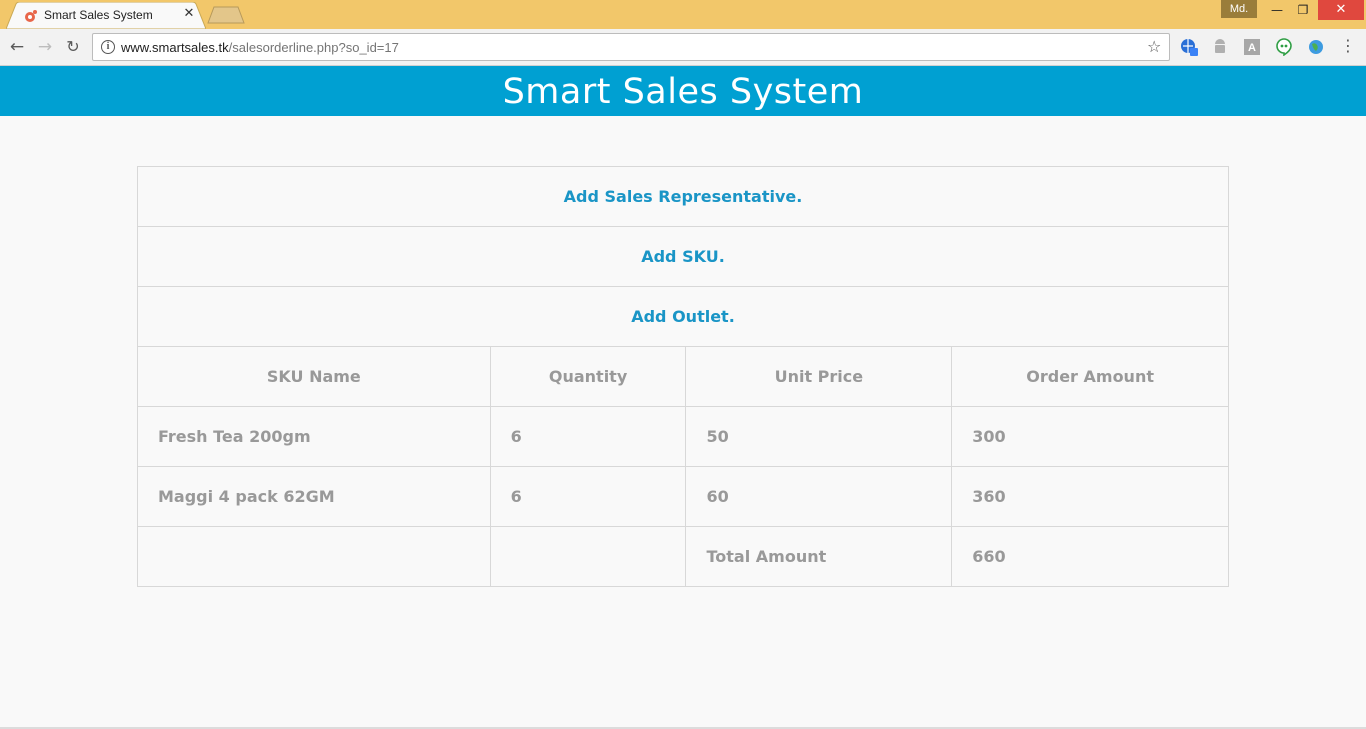  I want to click on close-window-button: ✕, so click(1341, 10).